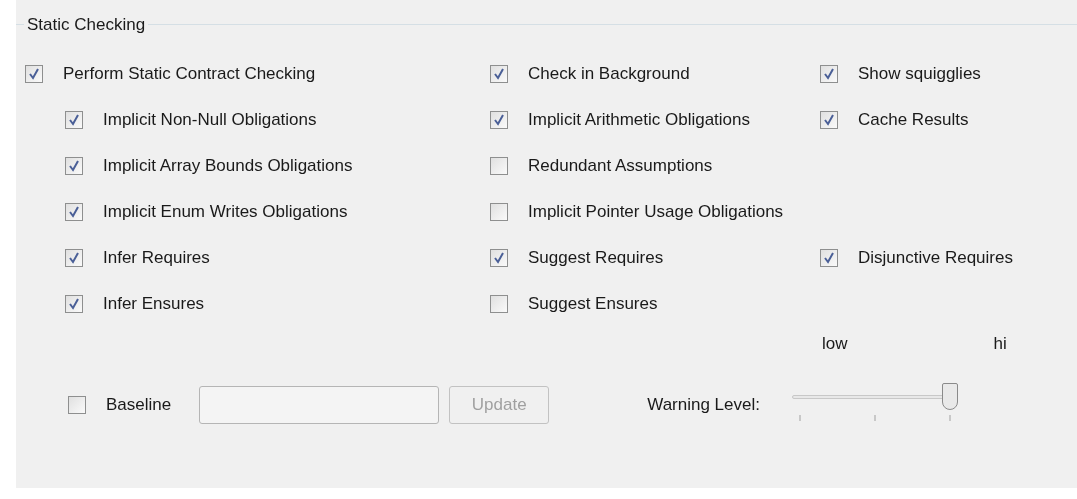 The height and width of the screenshot is (499, 1077). Describe the element at coordinates (86, 25) in the screenshot. I see `group-title: Static Checking` at that location.